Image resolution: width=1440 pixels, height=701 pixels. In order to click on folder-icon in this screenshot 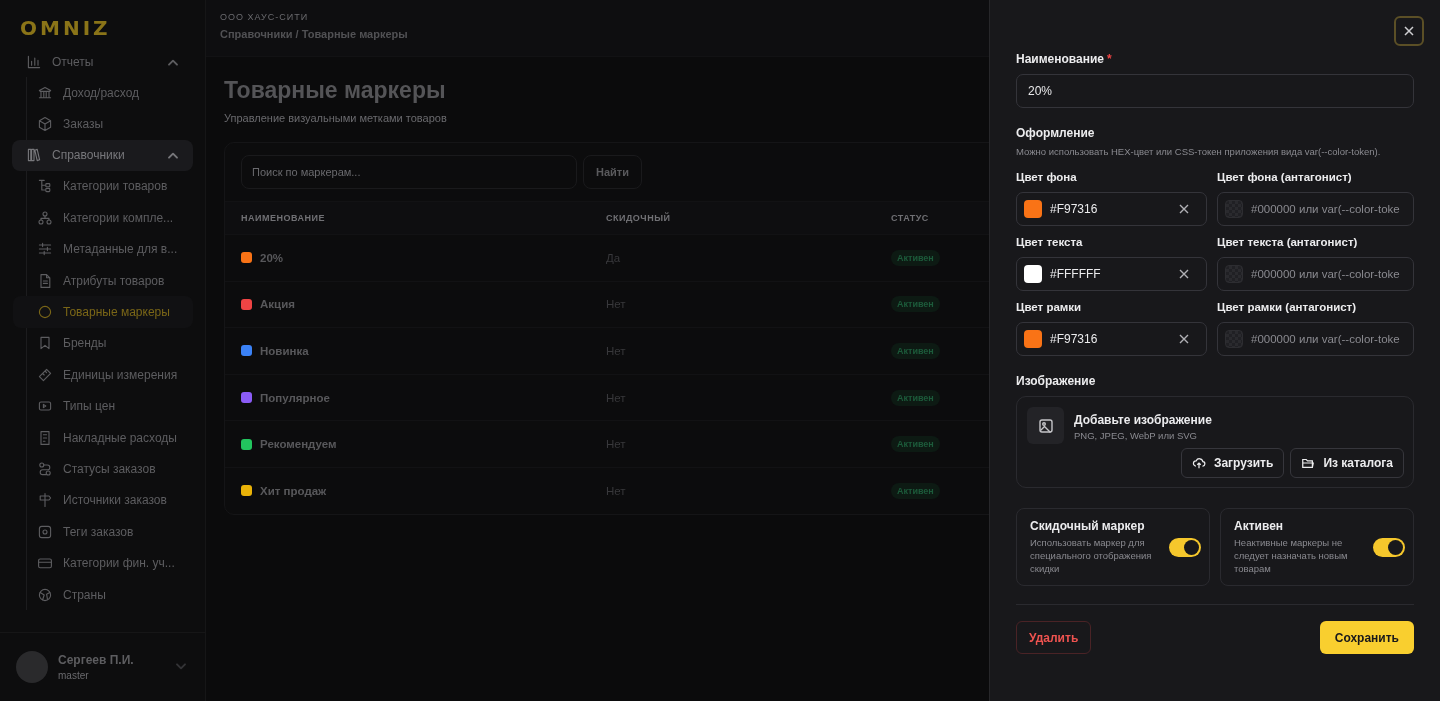, I will do `click(1308, 463)`.